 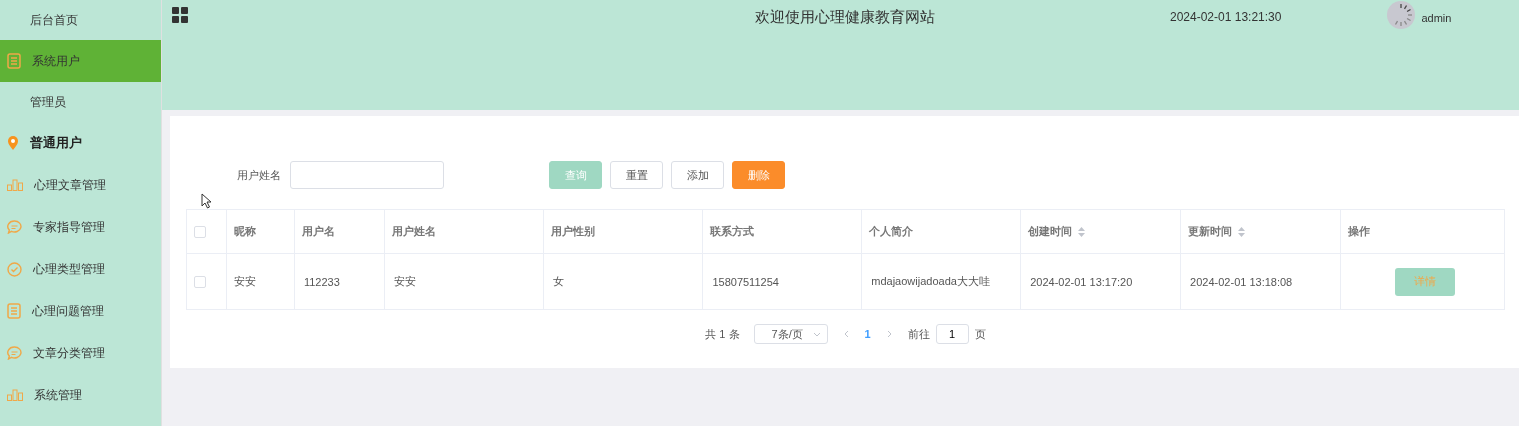 What do you see at coordinates (80, 61) in the screenshot?
I see `sidebar-item: 系统用户` at bounding box center [80, 61].